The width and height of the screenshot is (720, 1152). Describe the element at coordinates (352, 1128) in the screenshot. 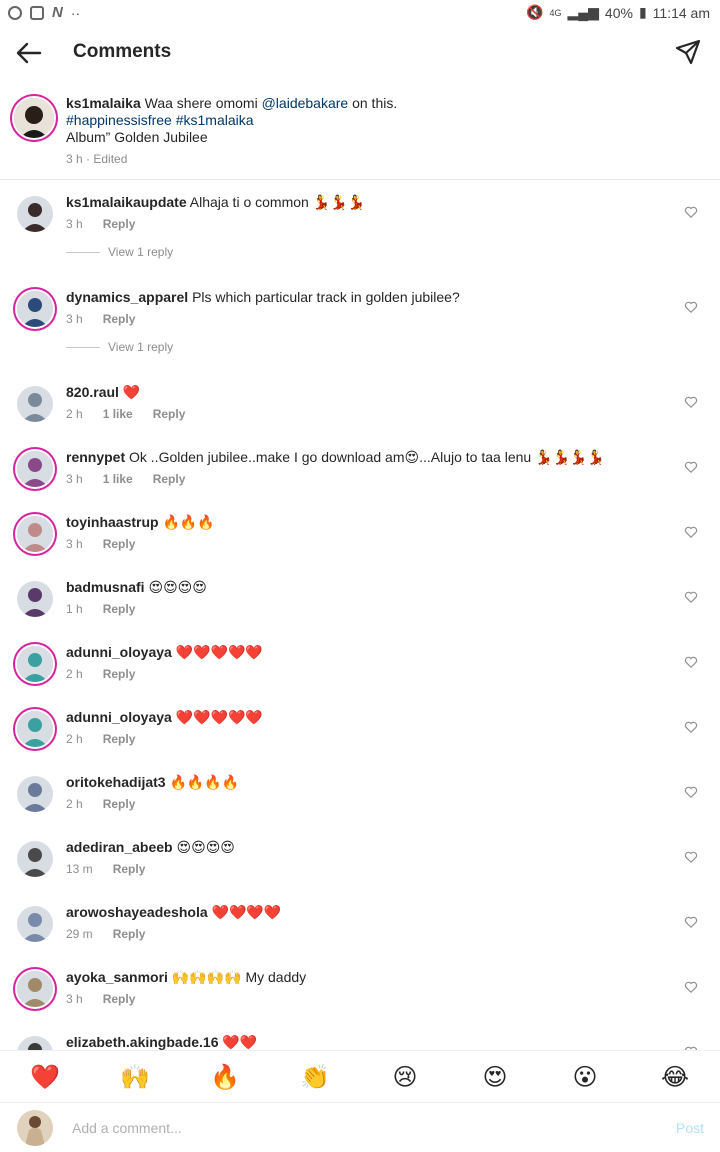

I see `comment-input` at that location.